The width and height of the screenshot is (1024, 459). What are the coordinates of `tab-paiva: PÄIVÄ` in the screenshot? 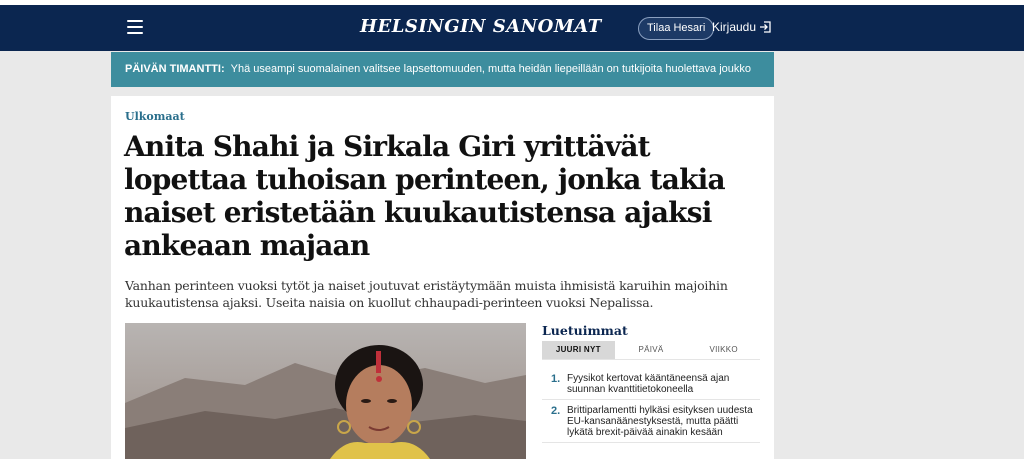 It's located at (651, 350).